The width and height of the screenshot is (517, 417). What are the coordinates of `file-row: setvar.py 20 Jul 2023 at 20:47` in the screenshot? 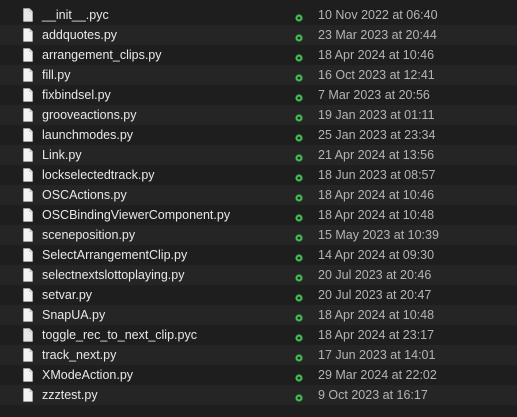 It's located at (258, 295).